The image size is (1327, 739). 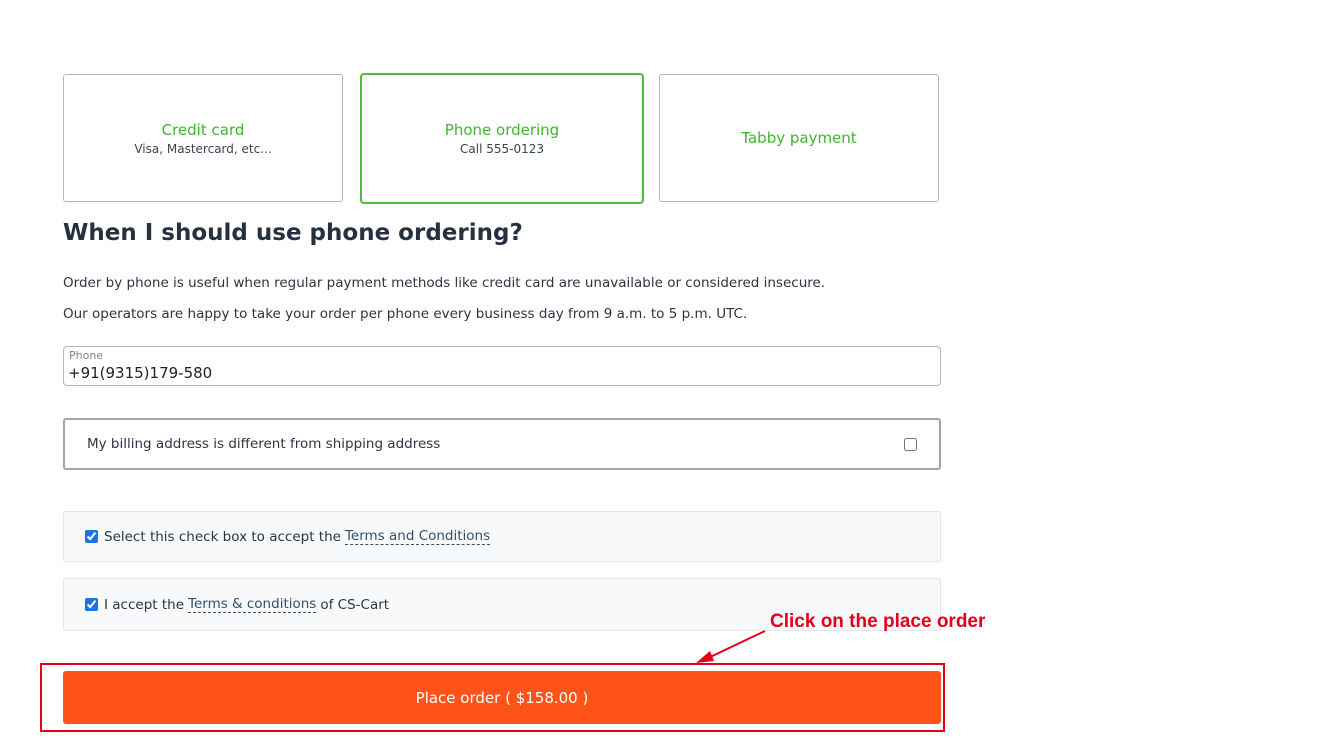 I want to click on terms-conditions-text: Select this check box to accept the, so click(x=222, y=536).